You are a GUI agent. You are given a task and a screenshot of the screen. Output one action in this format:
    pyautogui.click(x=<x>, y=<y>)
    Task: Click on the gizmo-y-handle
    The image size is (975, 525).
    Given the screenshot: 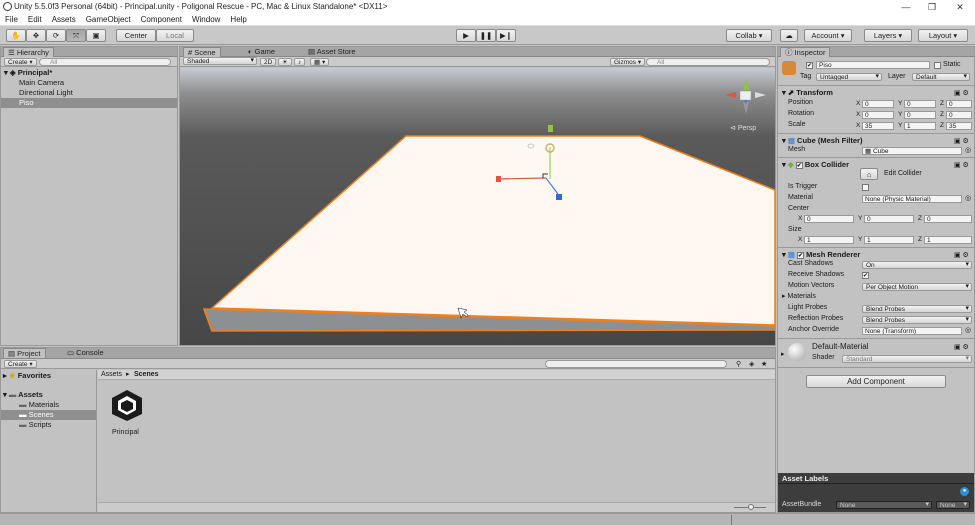 What is the action you would take?
    pyautogui.click(x=550, y=128)
    